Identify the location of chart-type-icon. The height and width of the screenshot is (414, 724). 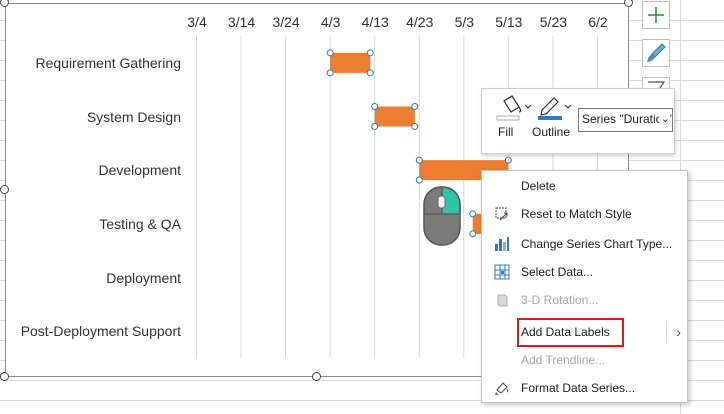
(502, 244).